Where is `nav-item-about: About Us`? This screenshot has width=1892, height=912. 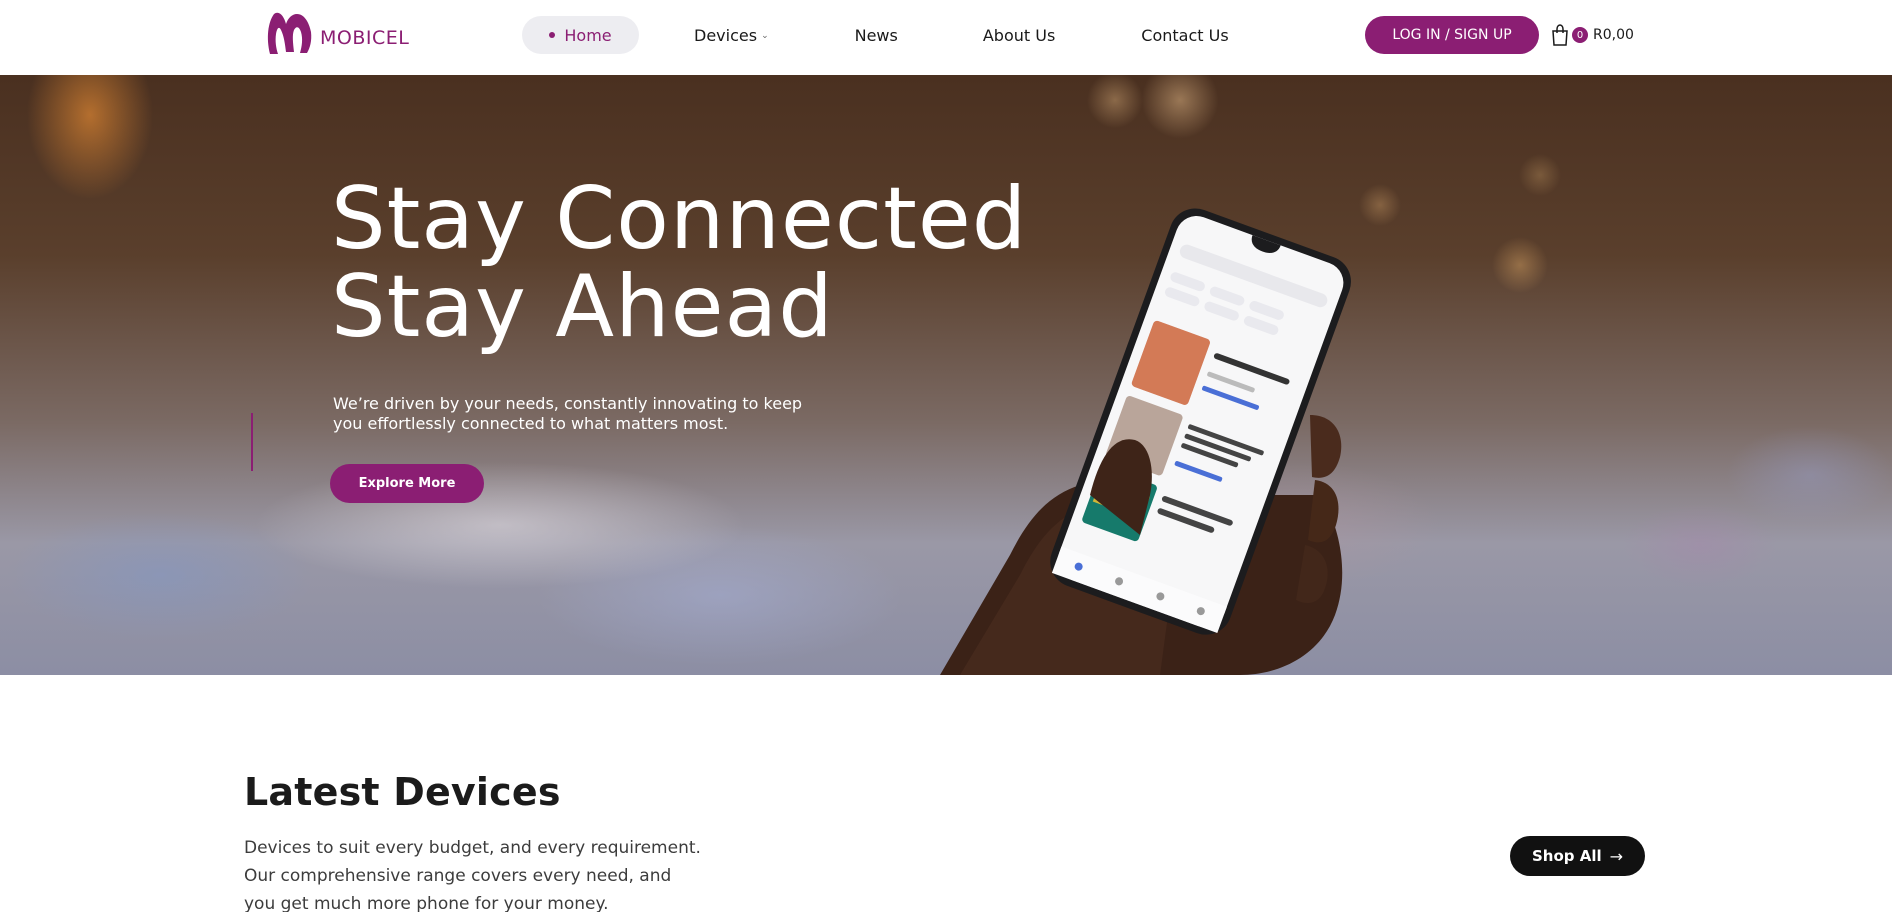 nav-item-about: About Us is located at coordinates (1019, 35).